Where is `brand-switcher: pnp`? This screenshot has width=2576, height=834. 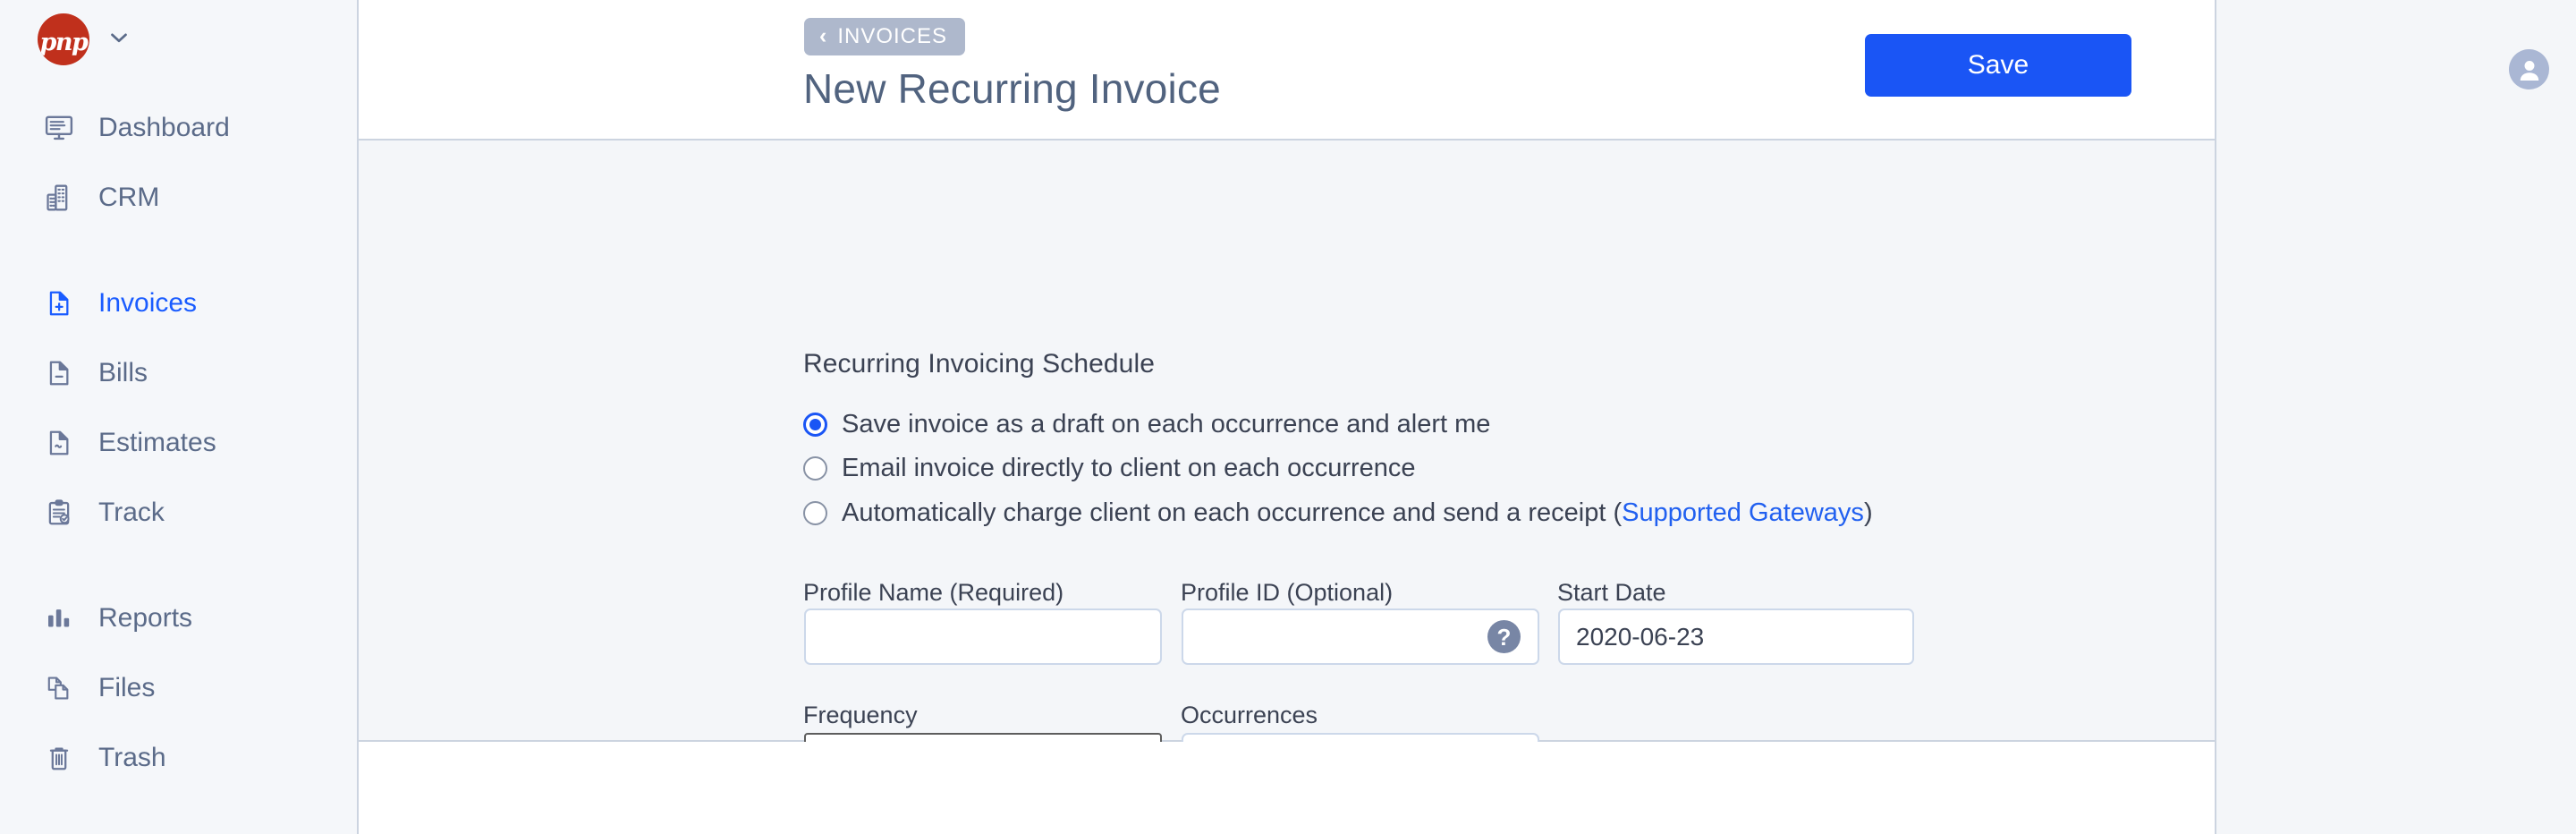 brand-switcher: pnp is located at coordinates (178, 39).